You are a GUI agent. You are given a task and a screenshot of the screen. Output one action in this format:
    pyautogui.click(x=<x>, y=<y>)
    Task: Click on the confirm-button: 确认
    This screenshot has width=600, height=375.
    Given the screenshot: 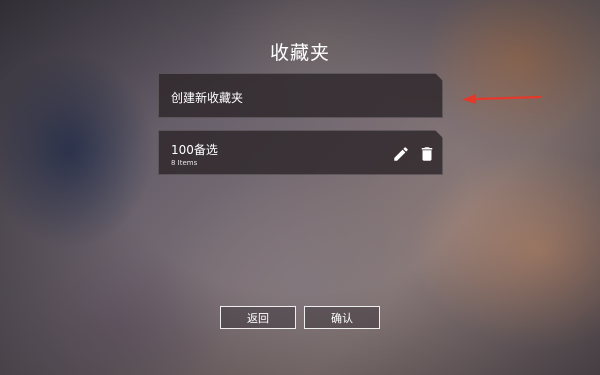 What is the action you would take?
    pyautogui.click(x=342, y=317)
    